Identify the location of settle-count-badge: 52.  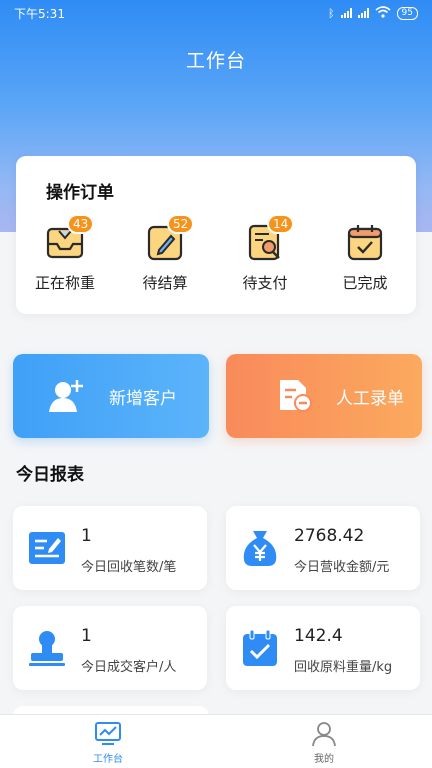
(181, 224).